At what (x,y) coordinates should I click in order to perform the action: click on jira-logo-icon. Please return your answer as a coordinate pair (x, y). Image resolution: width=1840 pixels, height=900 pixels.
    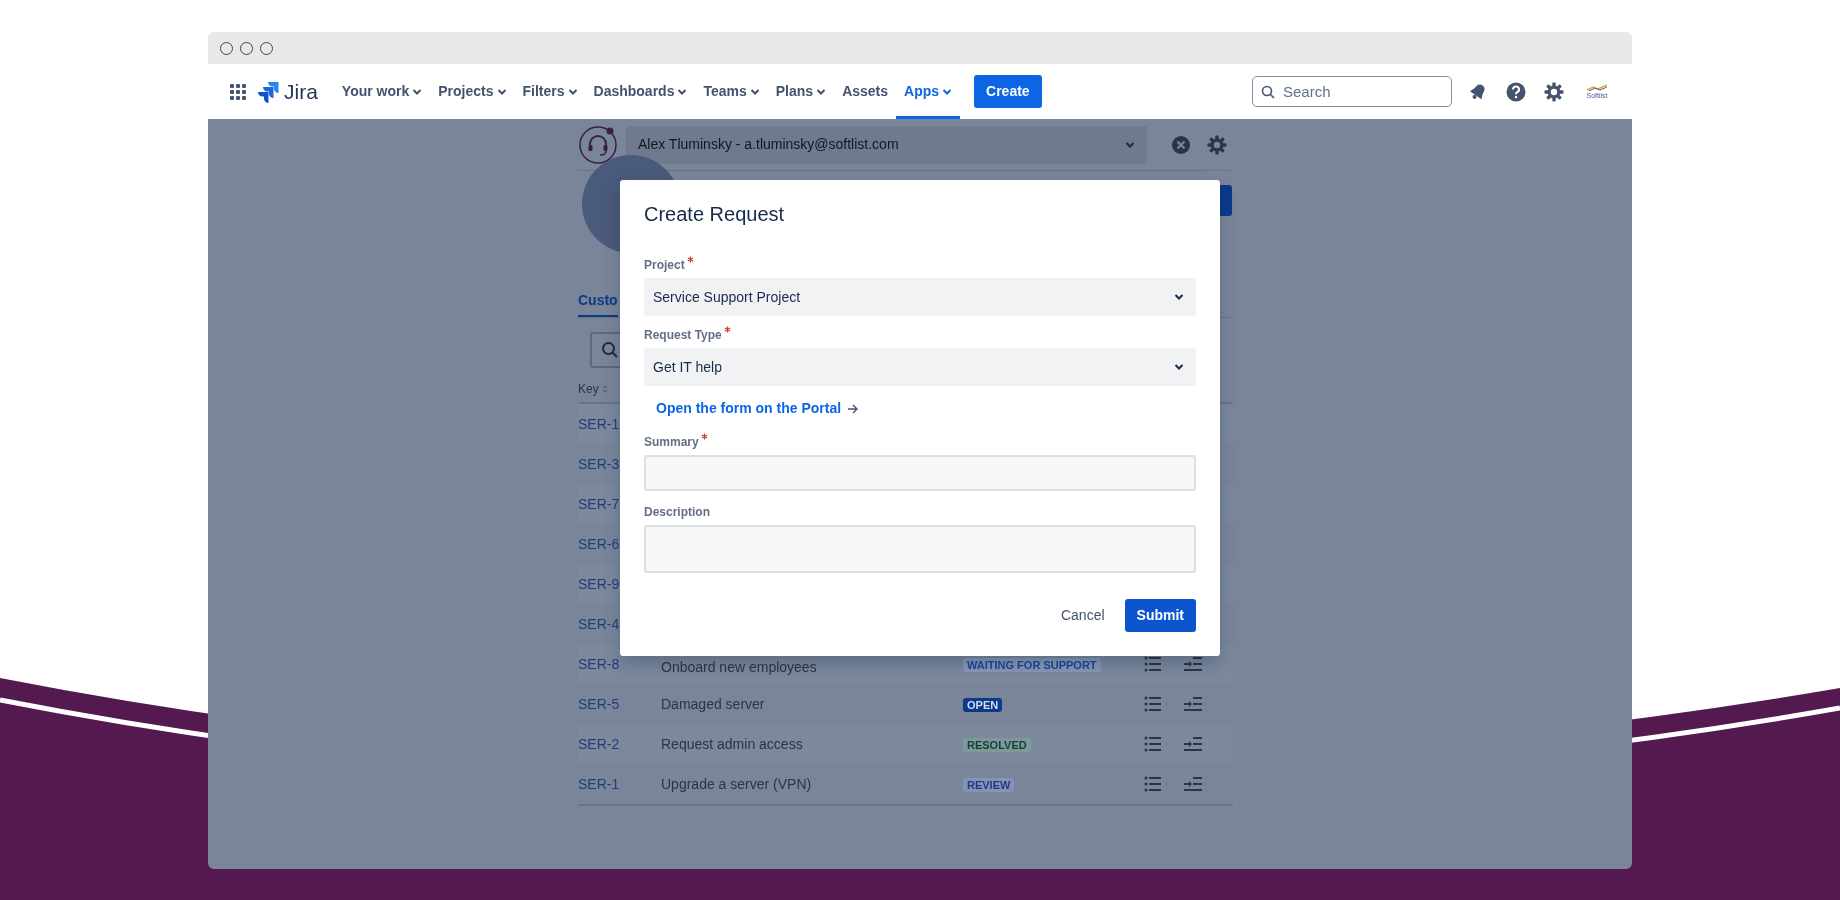
    Looking at the image, I should click on (269, 91).